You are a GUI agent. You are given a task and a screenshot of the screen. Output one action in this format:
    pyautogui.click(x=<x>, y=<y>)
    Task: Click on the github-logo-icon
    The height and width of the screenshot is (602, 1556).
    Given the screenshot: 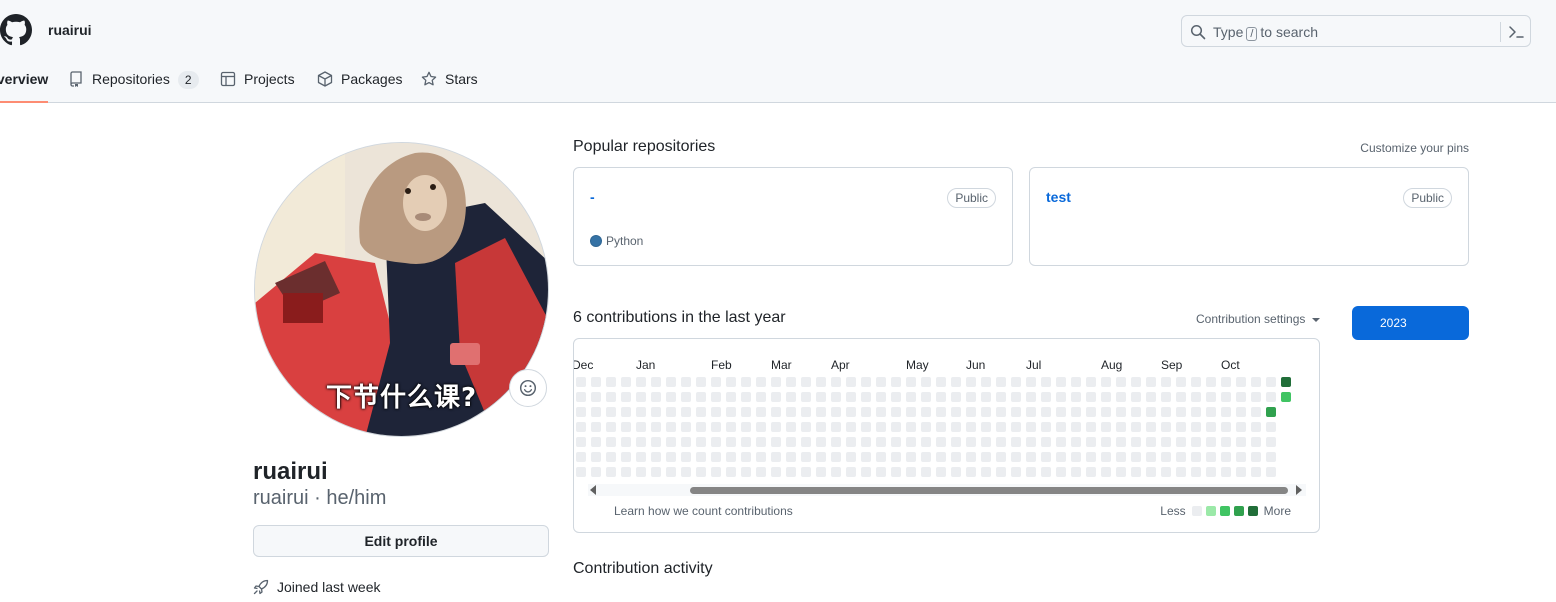 What is the action you would take?
    pyautogui.click(x=16, y=30)
    